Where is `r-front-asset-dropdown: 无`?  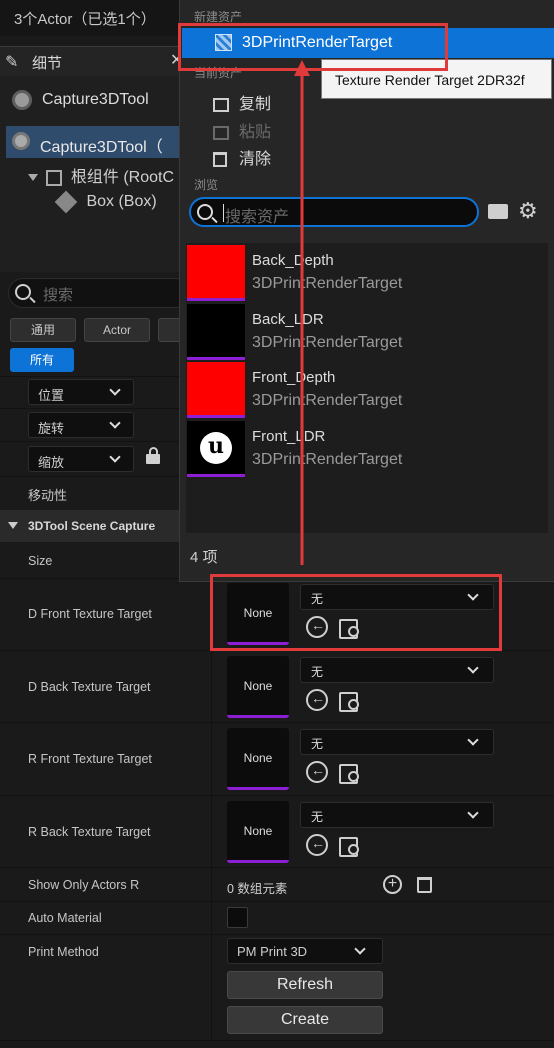
r-front-asset-dropdown: 无 is located at coordinates (397, 742).